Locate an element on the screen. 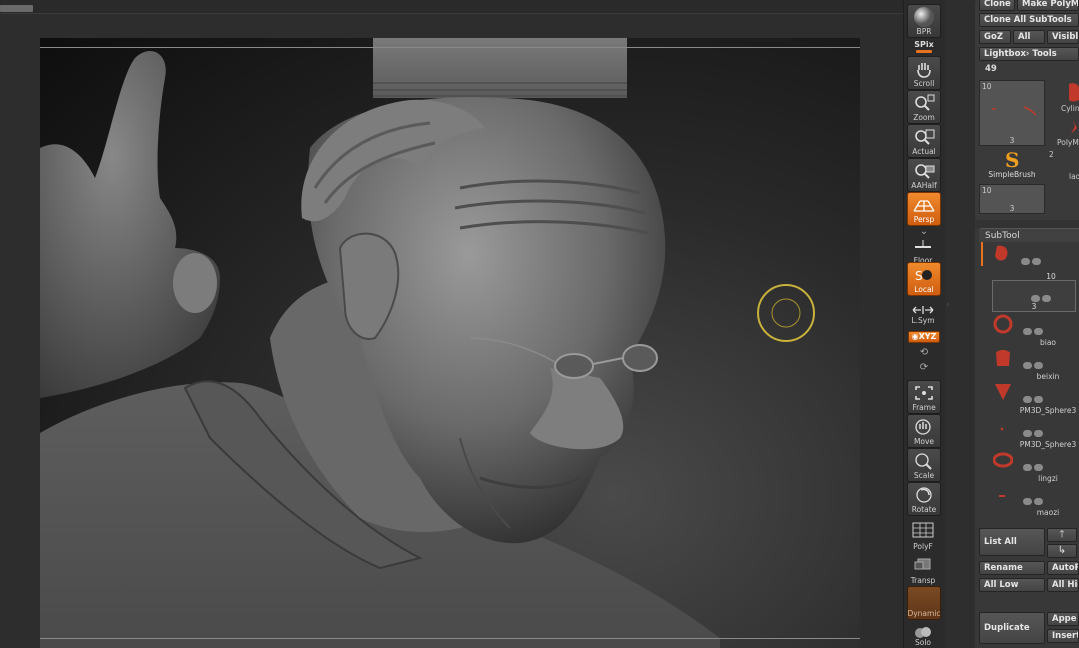 The height and width of the screenshot is (648, 1079). scale-label: Scale is located at coordinates (924, 475).